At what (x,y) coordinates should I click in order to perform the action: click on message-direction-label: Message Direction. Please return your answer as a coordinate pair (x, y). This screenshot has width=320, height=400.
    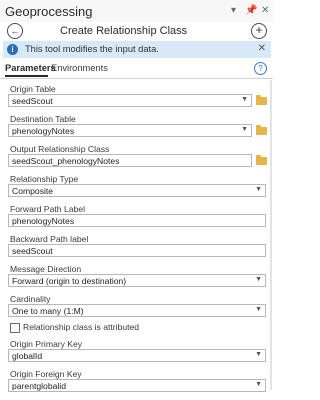
    Looking at the image, I should click on (46, 269).